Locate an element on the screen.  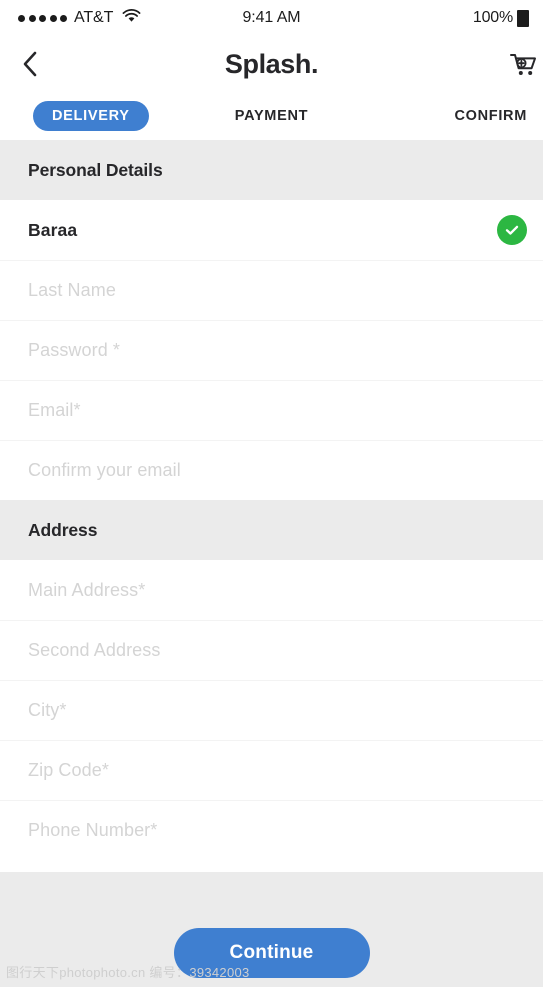
stock-photo-watermark: 图行天下photophoto.cn 编号：39342003 is located at coordinates (128, 972).